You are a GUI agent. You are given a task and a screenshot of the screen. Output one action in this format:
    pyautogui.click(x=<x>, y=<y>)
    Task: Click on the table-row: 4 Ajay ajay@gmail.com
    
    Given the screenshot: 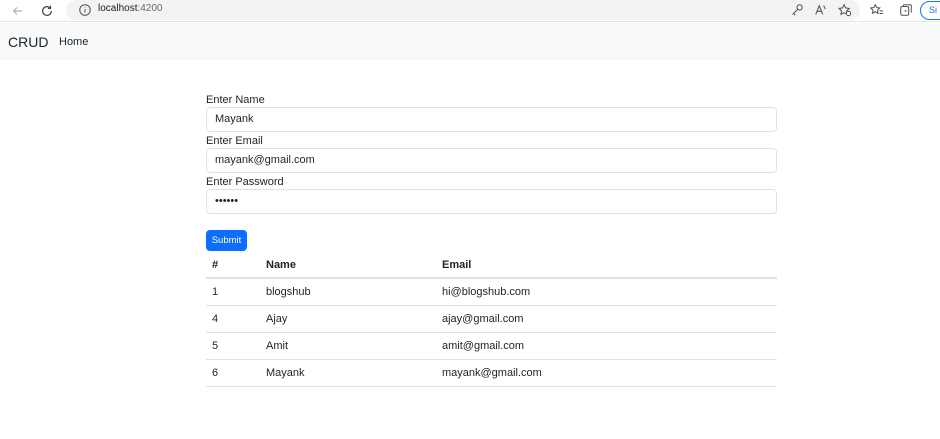 What is the action you would take?
    pyautogui.click(x=491, y=319)
    